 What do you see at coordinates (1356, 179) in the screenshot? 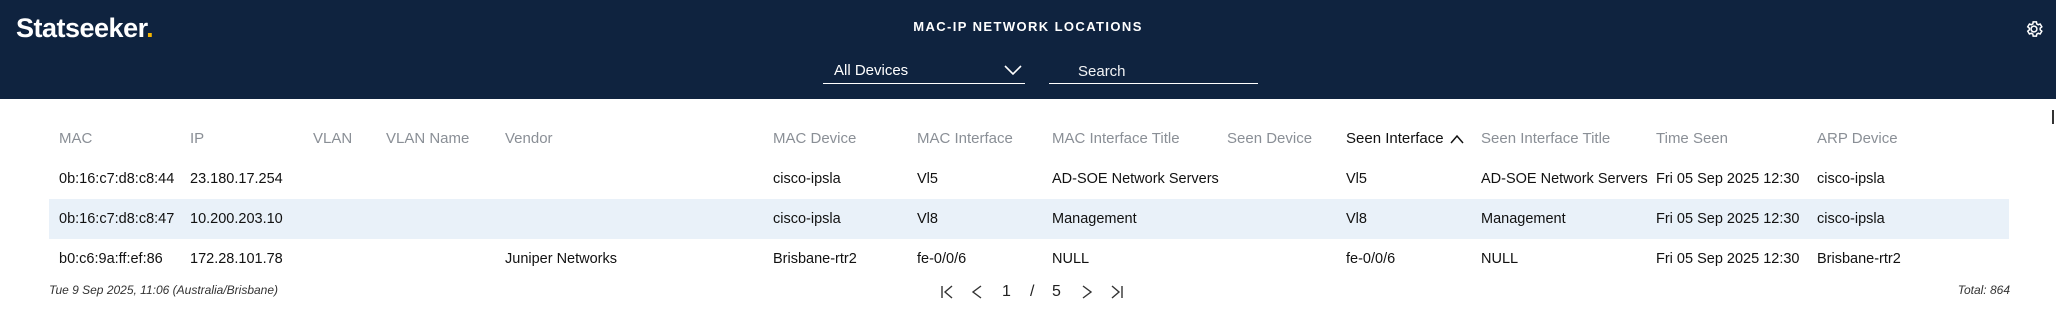
I see `cell-seen-interface: Vl5` at bounding box center [1356, 179].